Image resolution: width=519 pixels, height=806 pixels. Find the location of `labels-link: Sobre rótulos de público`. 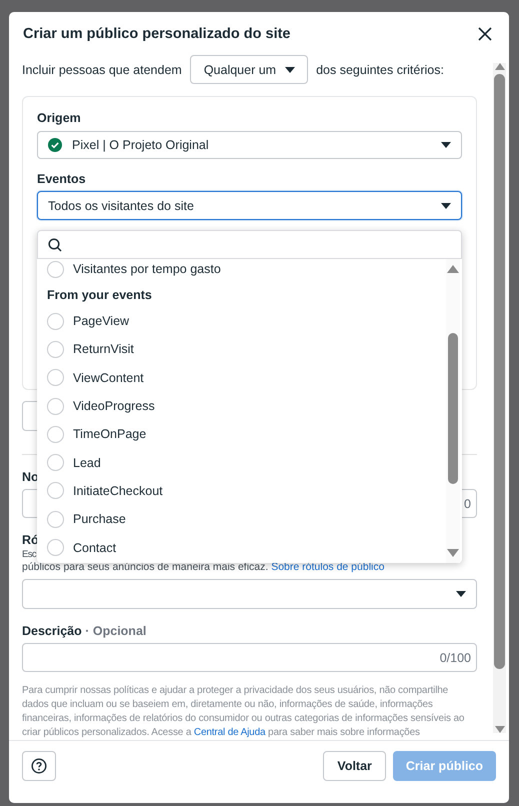

labels-link: Sobre rótulos de público is located at coordinates (327, 567).